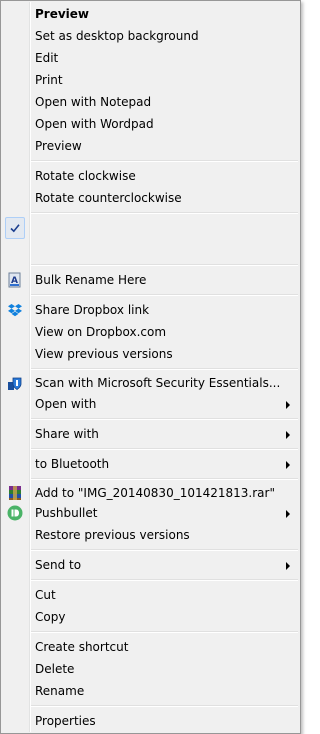  What do you see at coordinates (151, 228) in the screenshot?
I see `menu-item-checked` at bounding box center [151, 228].